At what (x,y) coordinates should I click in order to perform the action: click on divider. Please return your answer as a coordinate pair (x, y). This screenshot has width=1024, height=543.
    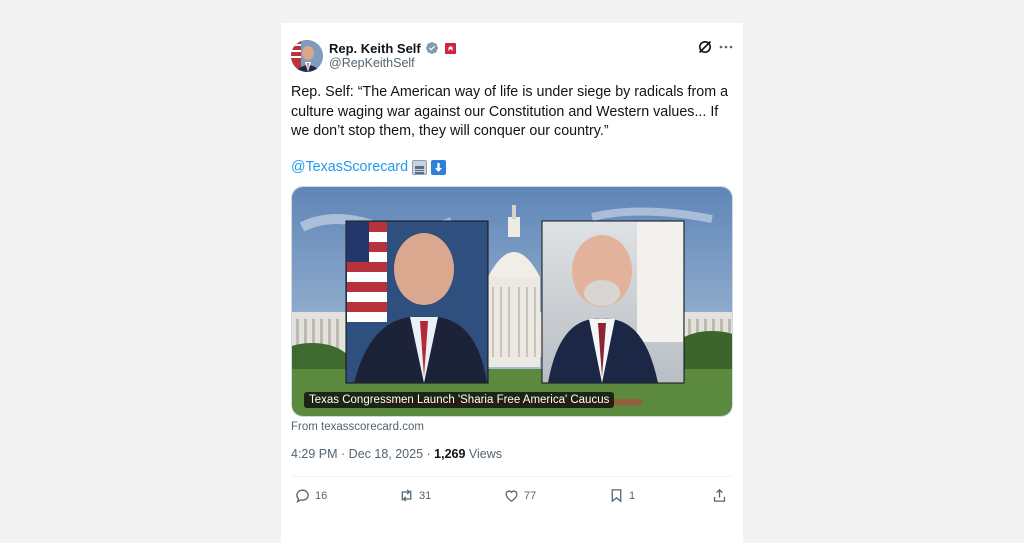
    Looking at the image, I should click on (512, 476).